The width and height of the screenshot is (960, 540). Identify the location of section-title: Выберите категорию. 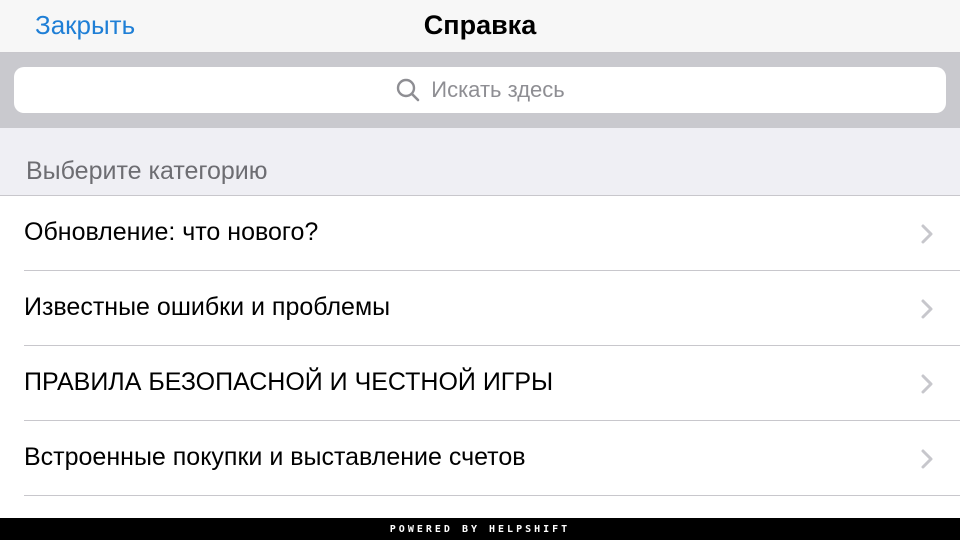
(147, 171).